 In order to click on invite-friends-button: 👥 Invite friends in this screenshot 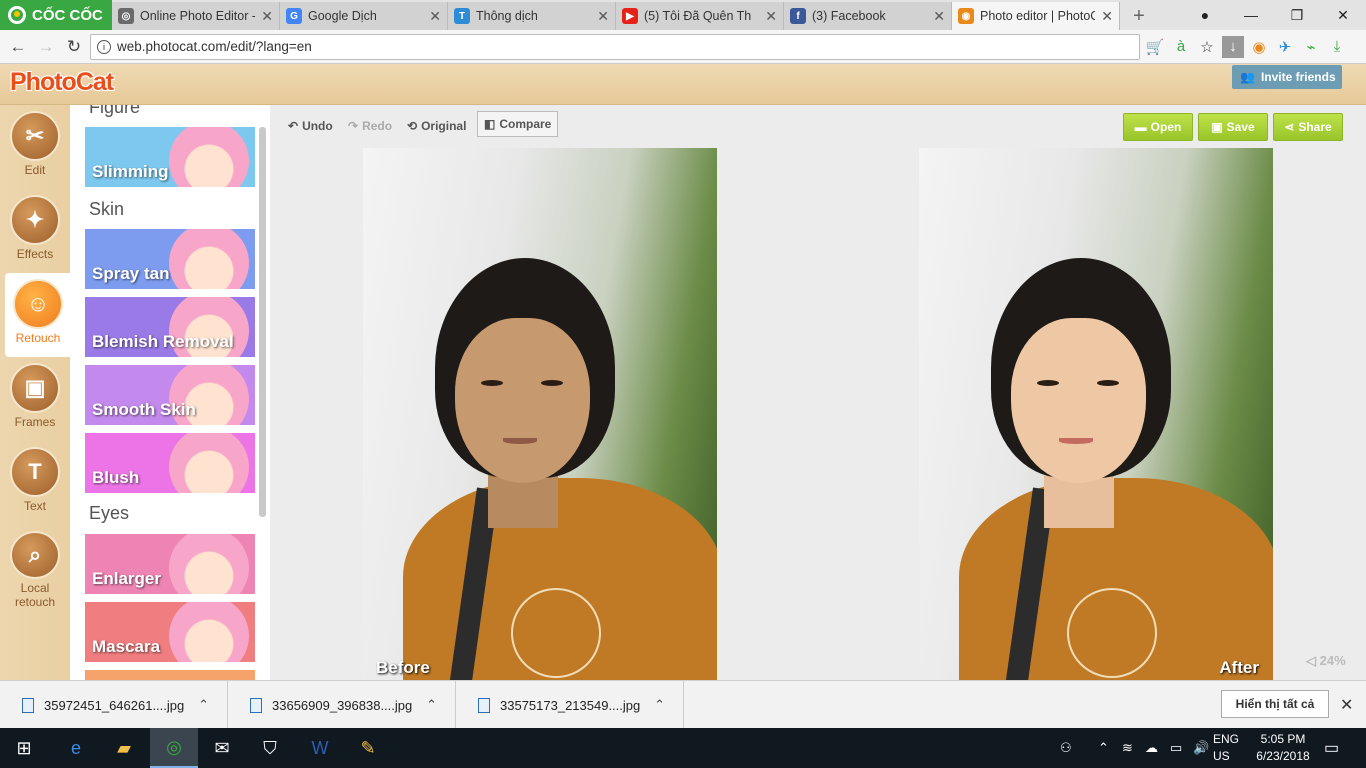, I will do `click(1287, 77)`.